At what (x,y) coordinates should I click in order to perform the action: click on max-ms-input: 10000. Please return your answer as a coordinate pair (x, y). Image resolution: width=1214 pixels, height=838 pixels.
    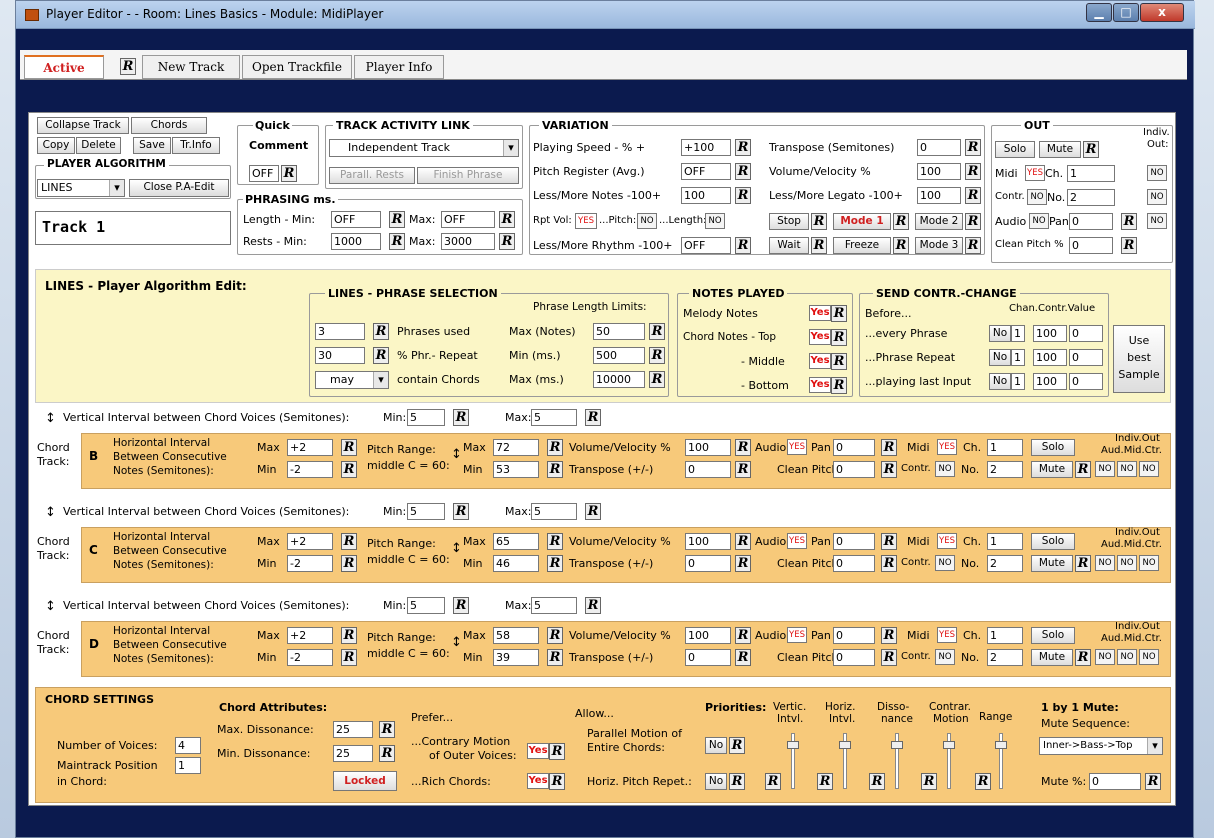
    Looking at the image, I should click on (619, 379).